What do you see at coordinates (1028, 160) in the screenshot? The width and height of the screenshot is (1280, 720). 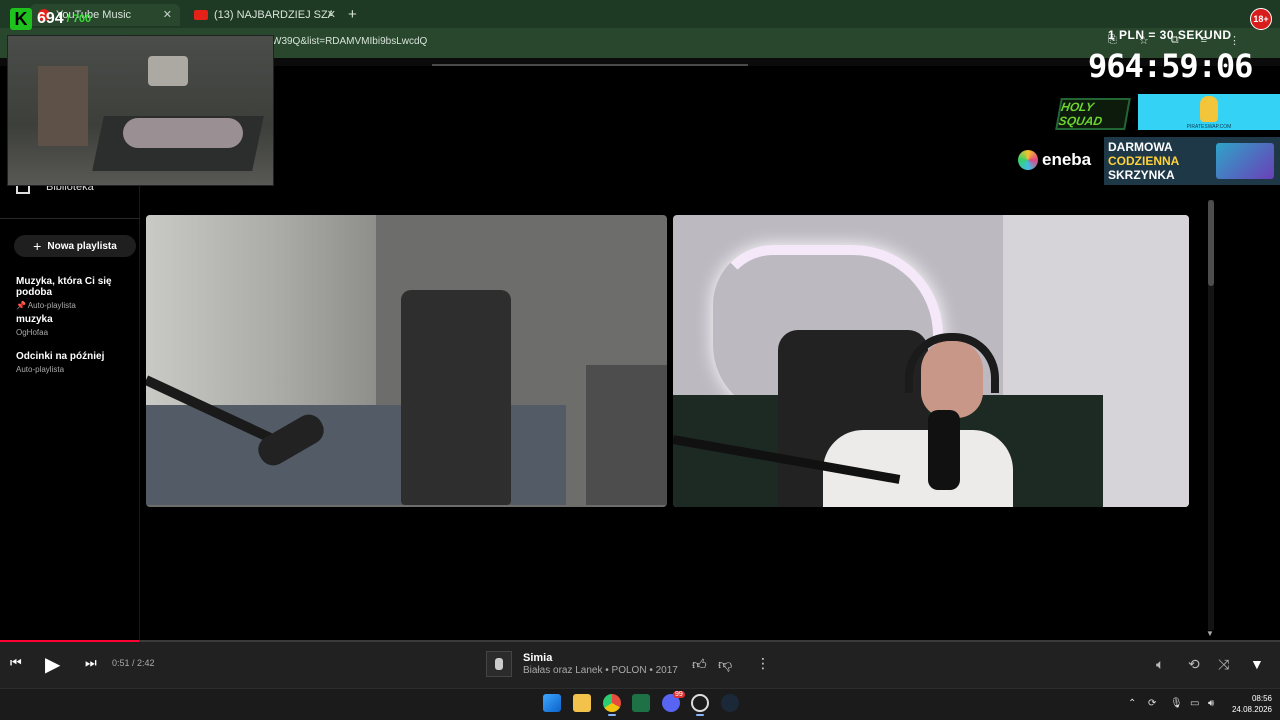 I see `eneba-icon` at bounding box center [1028, 160].